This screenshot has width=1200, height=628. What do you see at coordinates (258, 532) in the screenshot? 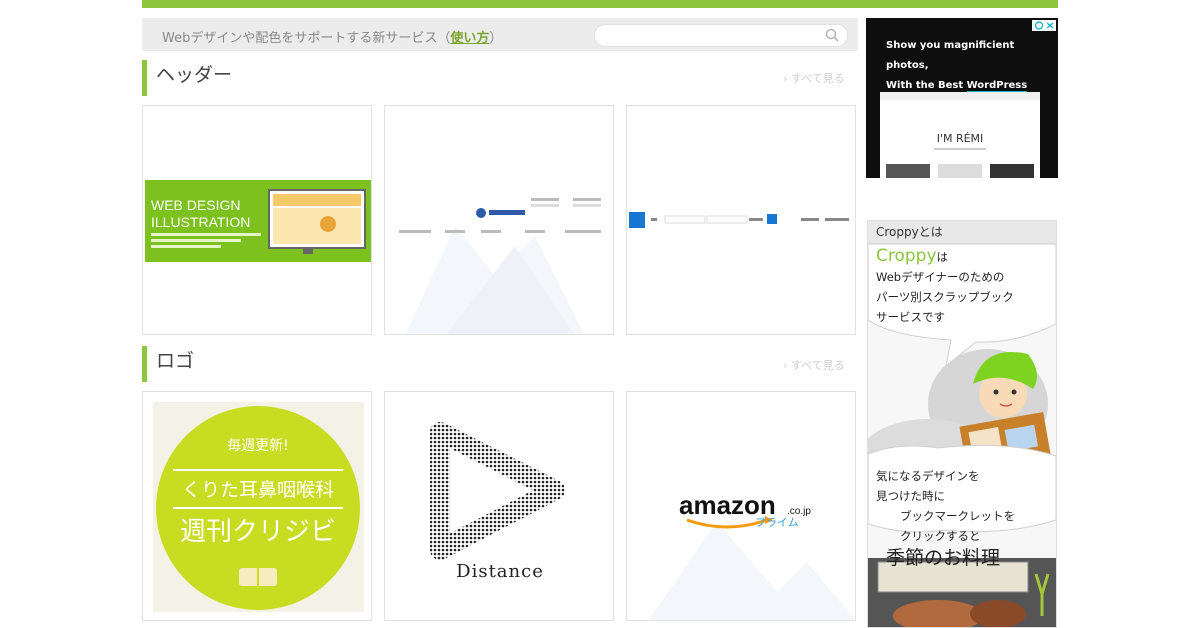
I see `logo-line-3: 週刊クリジビ` at bounding box center [258, 532].